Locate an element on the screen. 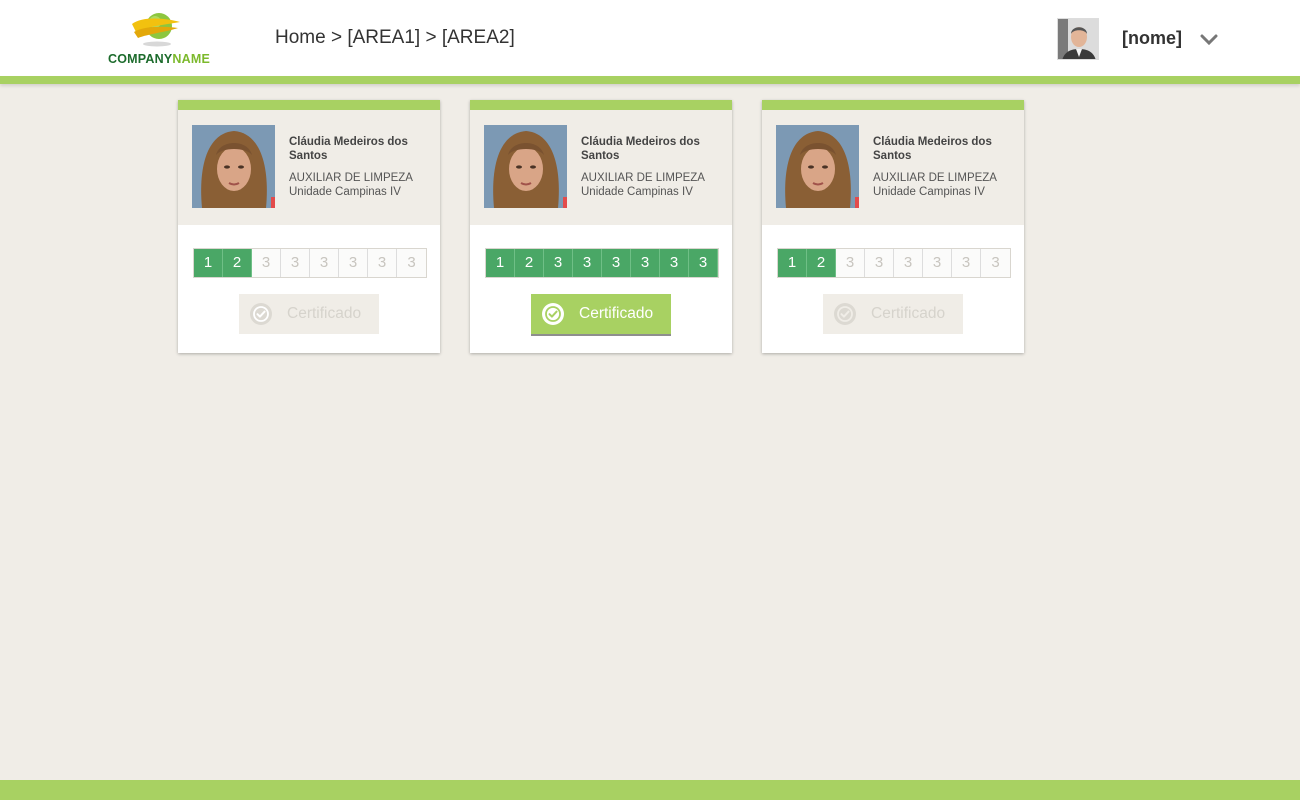 The height and width of the screenshot is (800, 1300). logo-text-company: COMPANY is located at coordinates (140, 59).